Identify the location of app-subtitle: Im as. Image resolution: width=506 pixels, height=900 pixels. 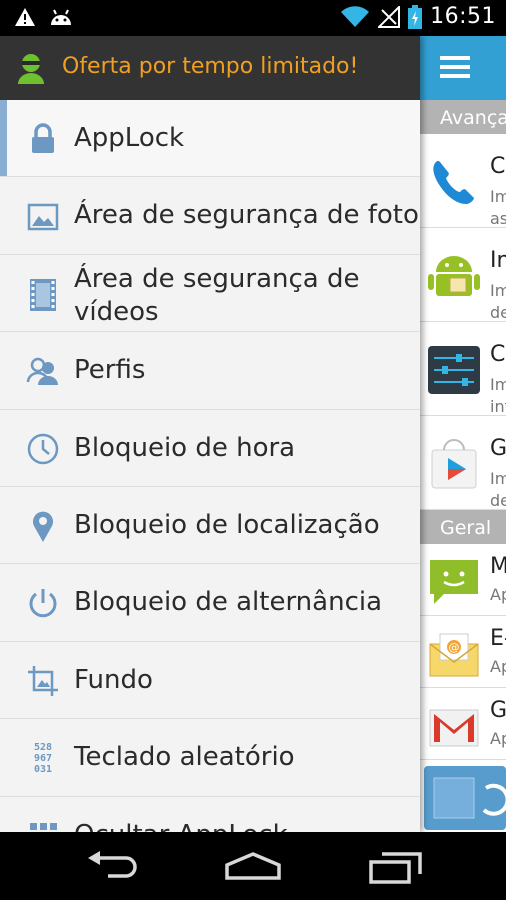
(498, 207).